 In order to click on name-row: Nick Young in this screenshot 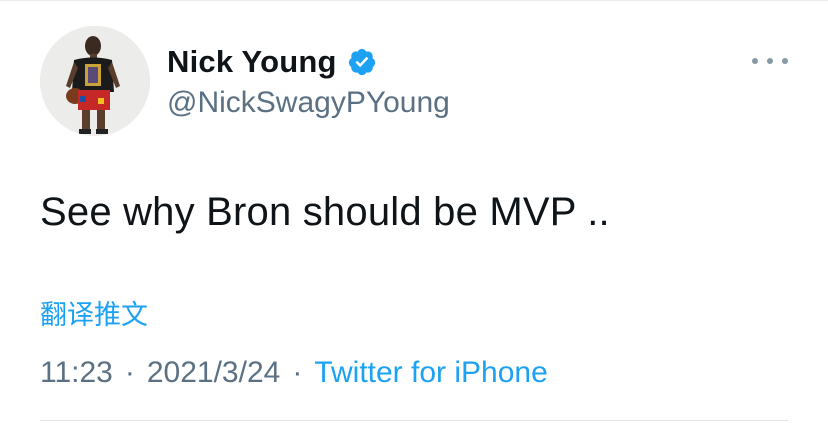, I will do `click(272, 62)`.